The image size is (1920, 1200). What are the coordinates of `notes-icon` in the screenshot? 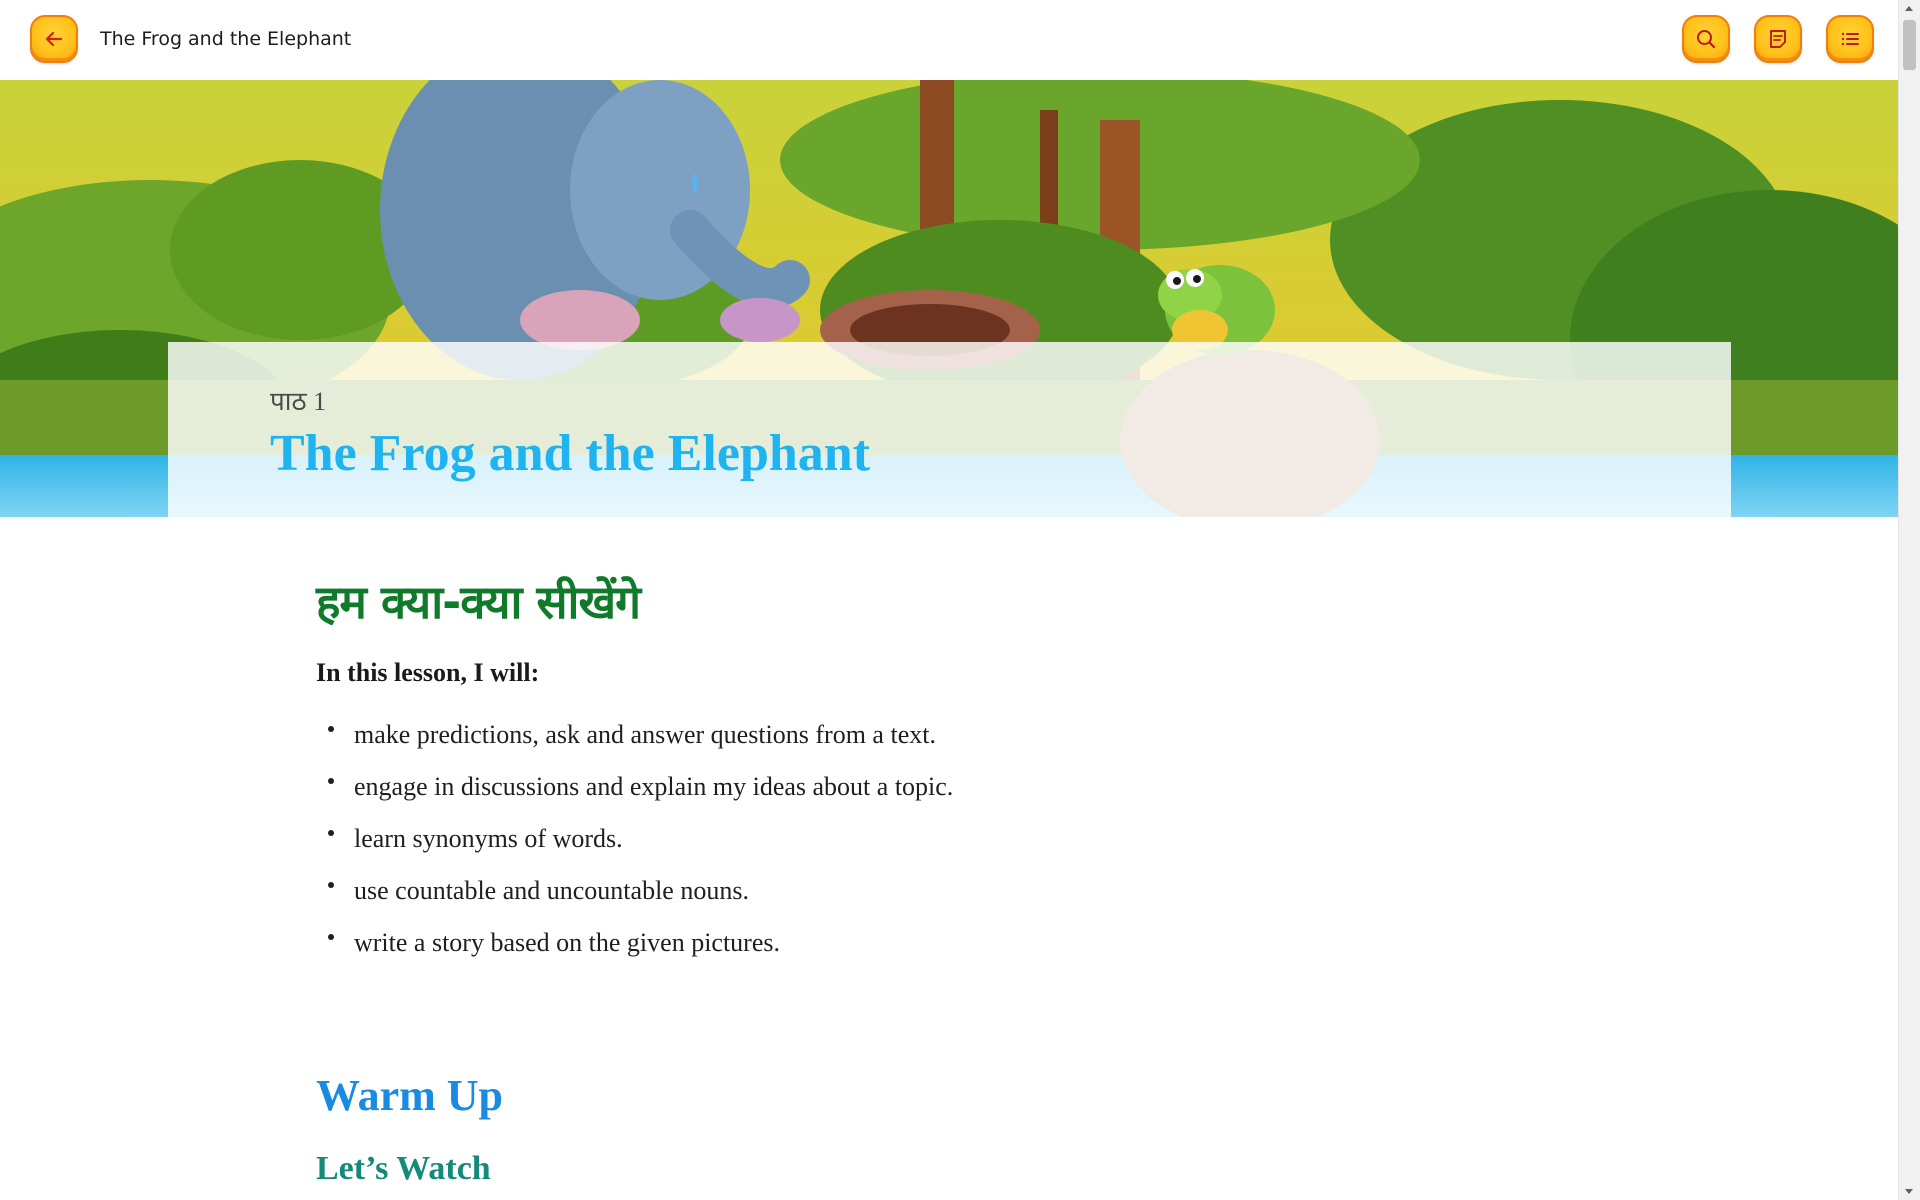 It's located at (1778, 39).